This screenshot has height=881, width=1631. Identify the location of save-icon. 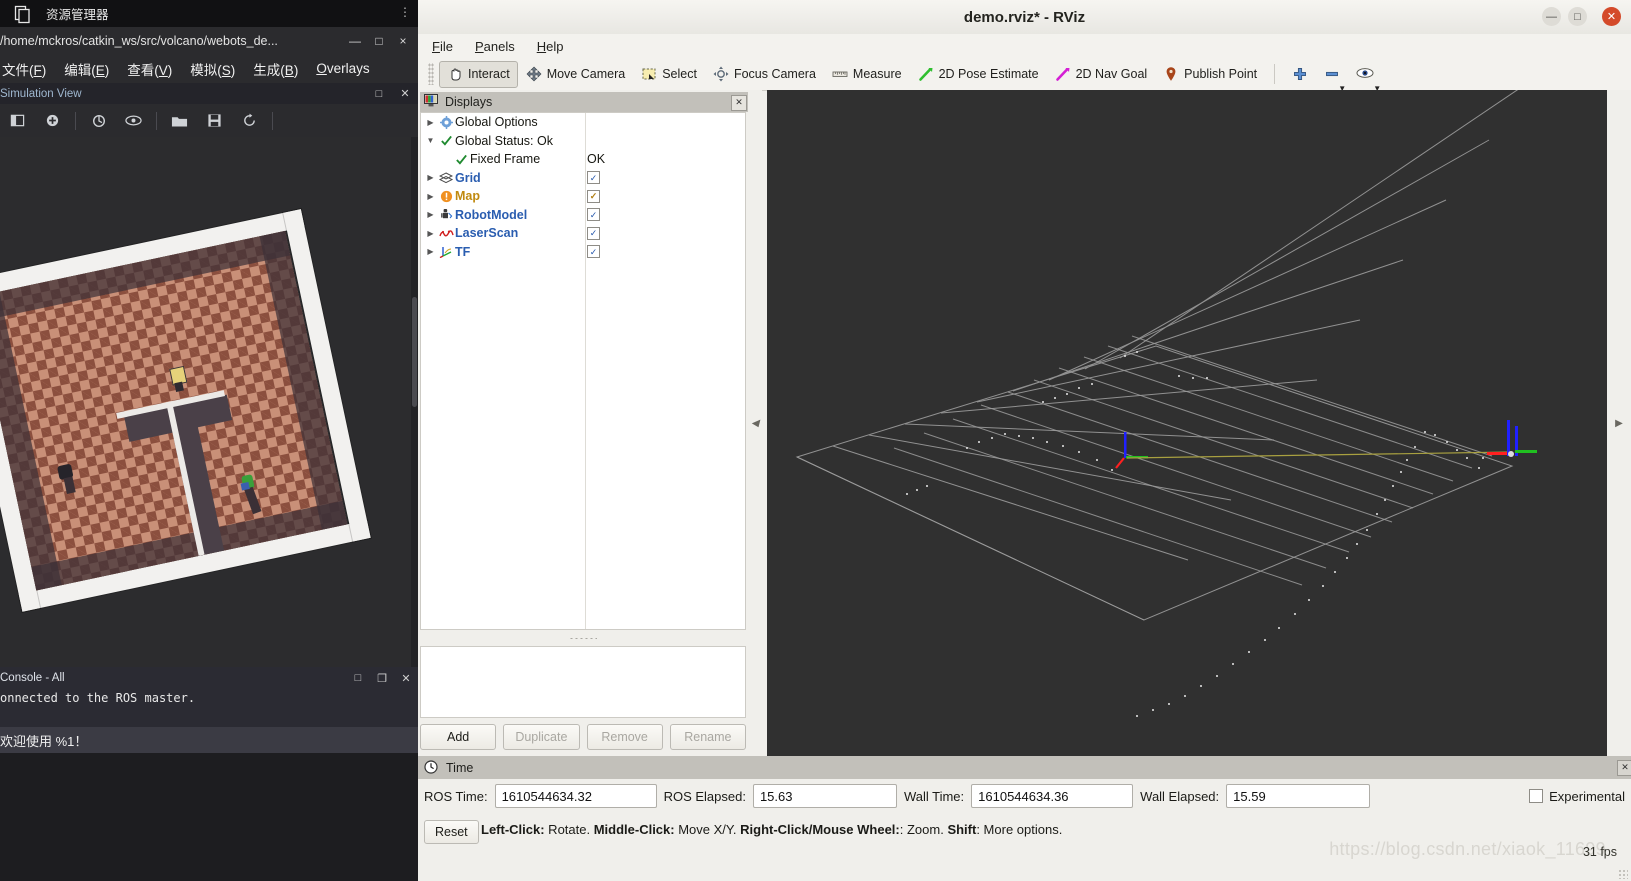
(214, 120).